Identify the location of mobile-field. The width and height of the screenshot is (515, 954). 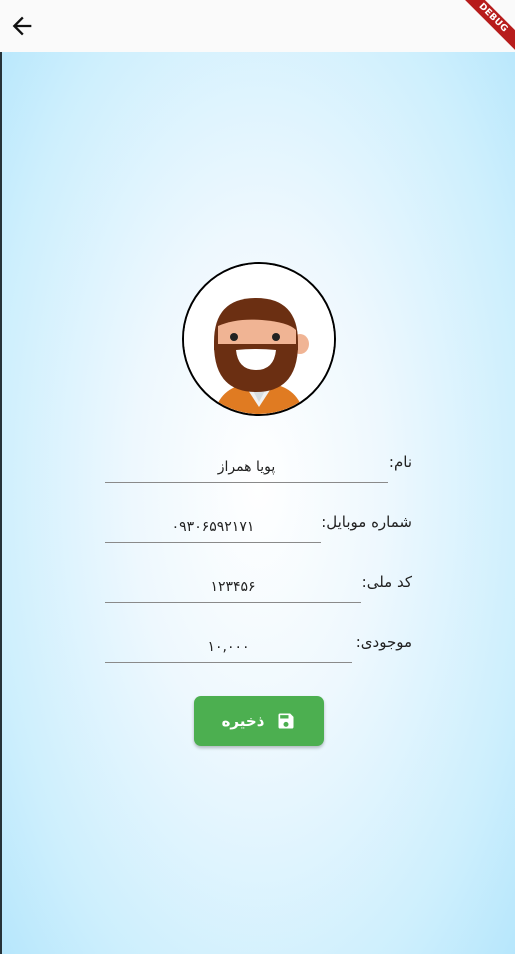
(213, 527).